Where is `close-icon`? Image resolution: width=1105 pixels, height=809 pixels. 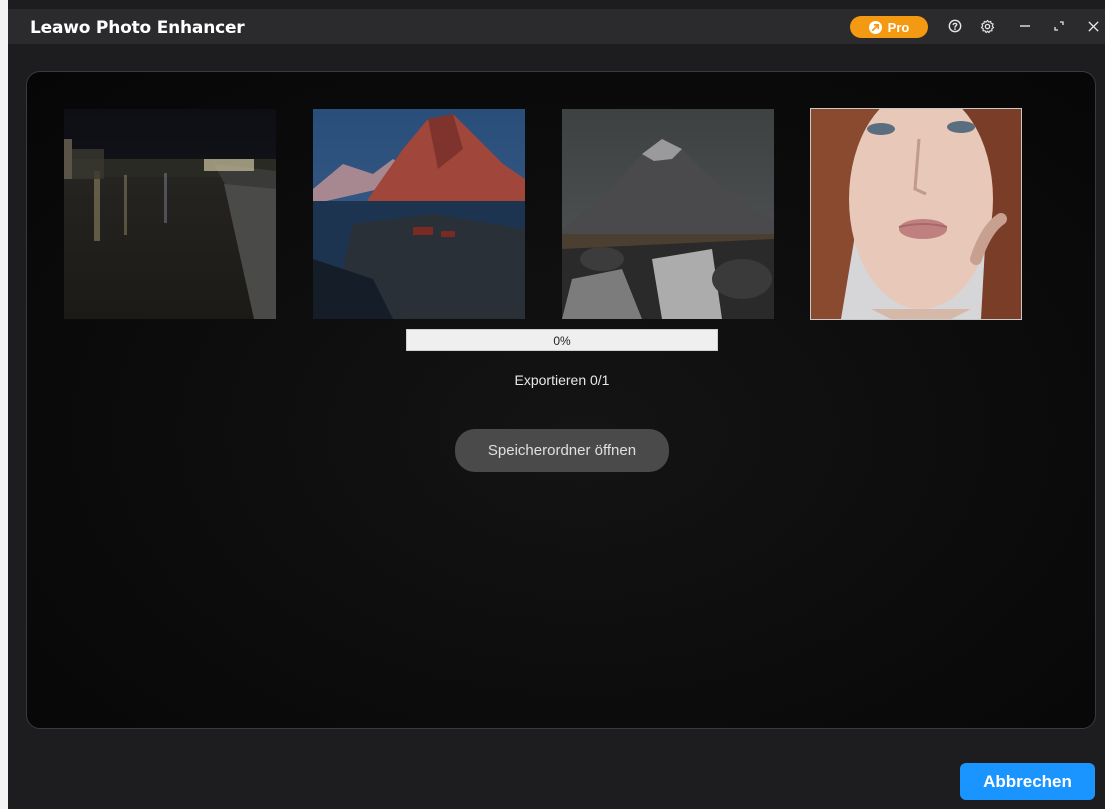 close-icon is located at coordinates (1093, 26).